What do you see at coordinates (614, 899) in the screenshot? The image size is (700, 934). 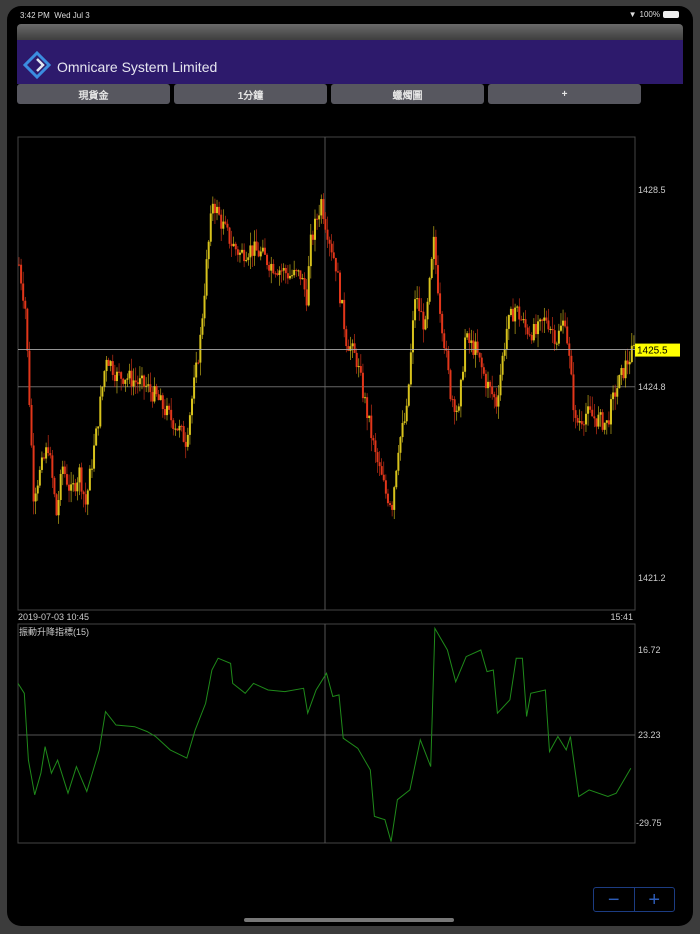 I see `zoom-out-button: −` at bounding box center [614, 899].